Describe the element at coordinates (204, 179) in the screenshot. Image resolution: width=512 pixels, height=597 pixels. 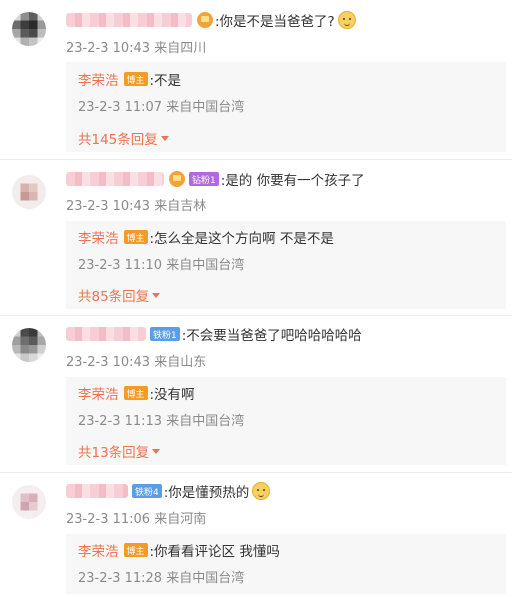
I see `fan-badge: 钻粉1` at that location.